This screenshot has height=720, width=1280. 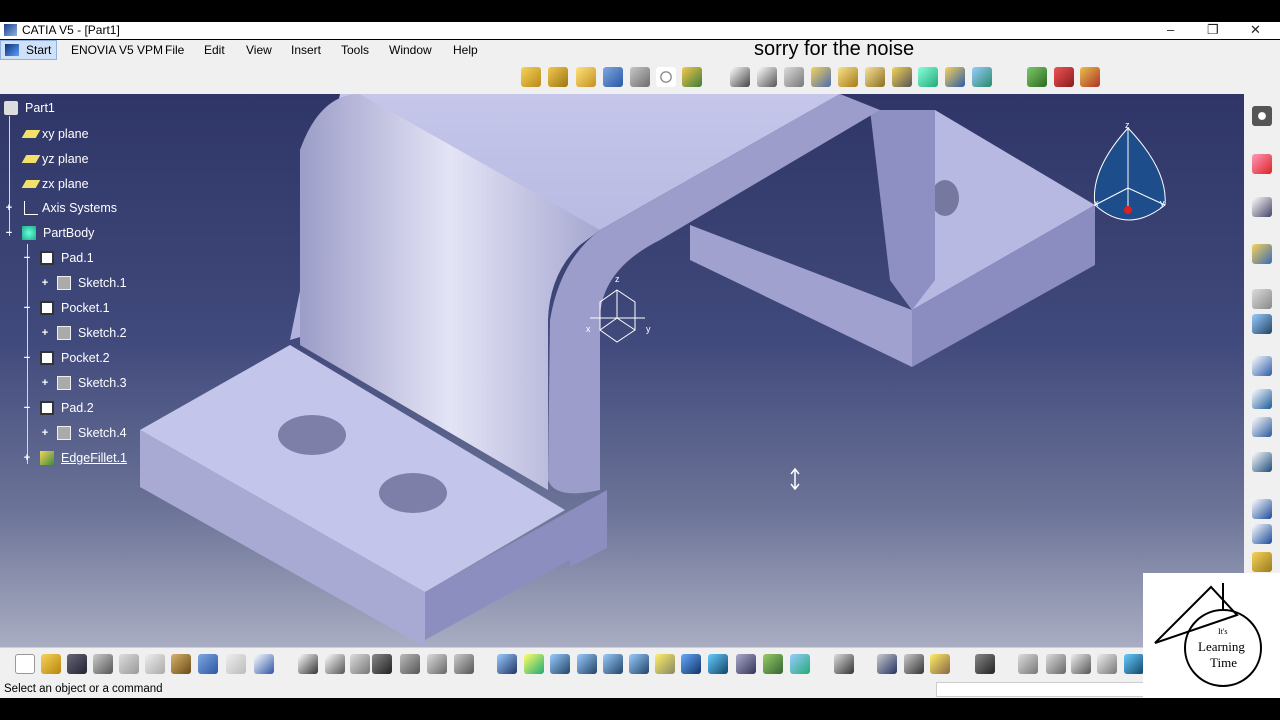 What do you see at coordinates (236, 664) in the screenshot?
I see `redo-icon` at bounding box center [236, 664].